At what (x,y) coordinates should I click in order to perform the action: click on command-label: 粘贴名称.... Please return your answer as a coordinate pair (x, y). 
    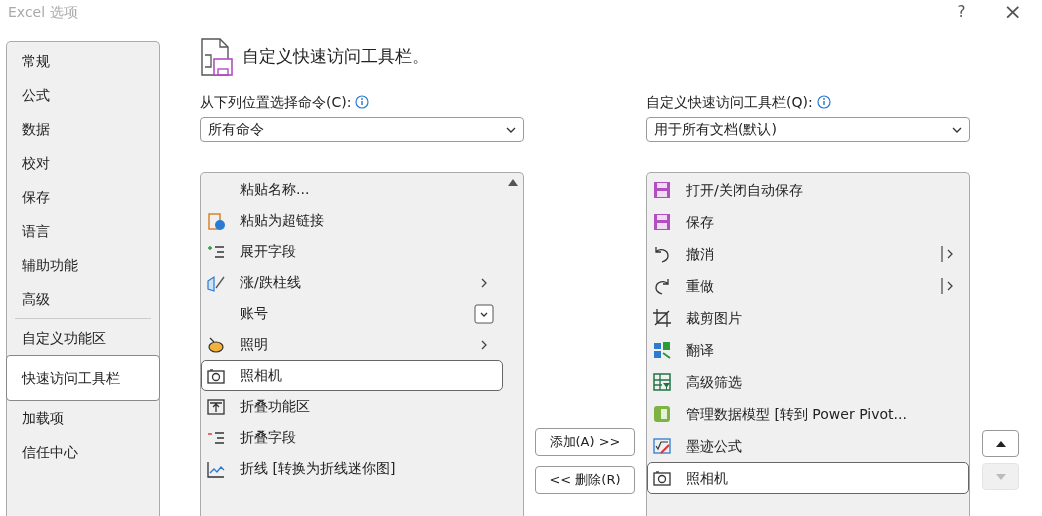
    Looking at the image, I should click on (275, 189).